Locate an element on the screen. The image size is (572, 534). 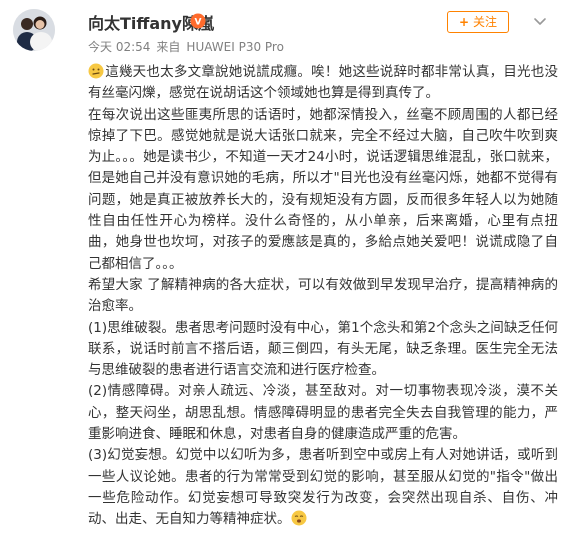
post-meta: 今天 02:54 来自 HUAWEI P30 Pro is located at coordinates (189, 46).